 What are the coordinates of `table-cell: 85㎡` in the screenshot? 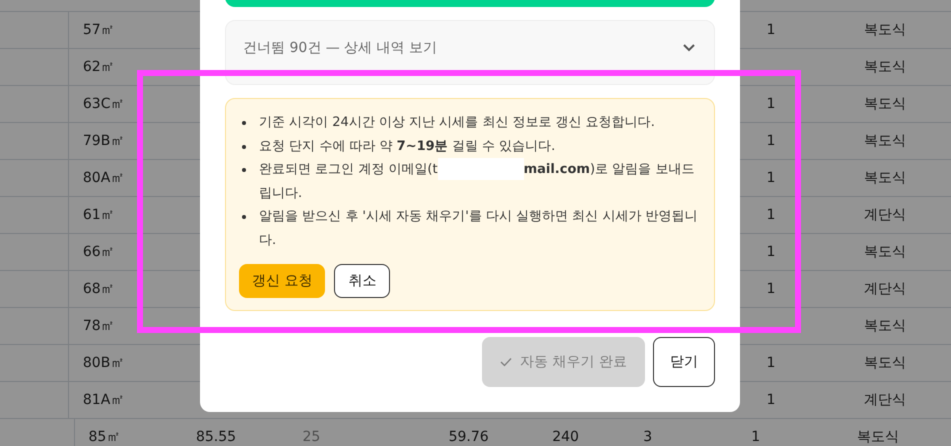 It's located at (104, 437).